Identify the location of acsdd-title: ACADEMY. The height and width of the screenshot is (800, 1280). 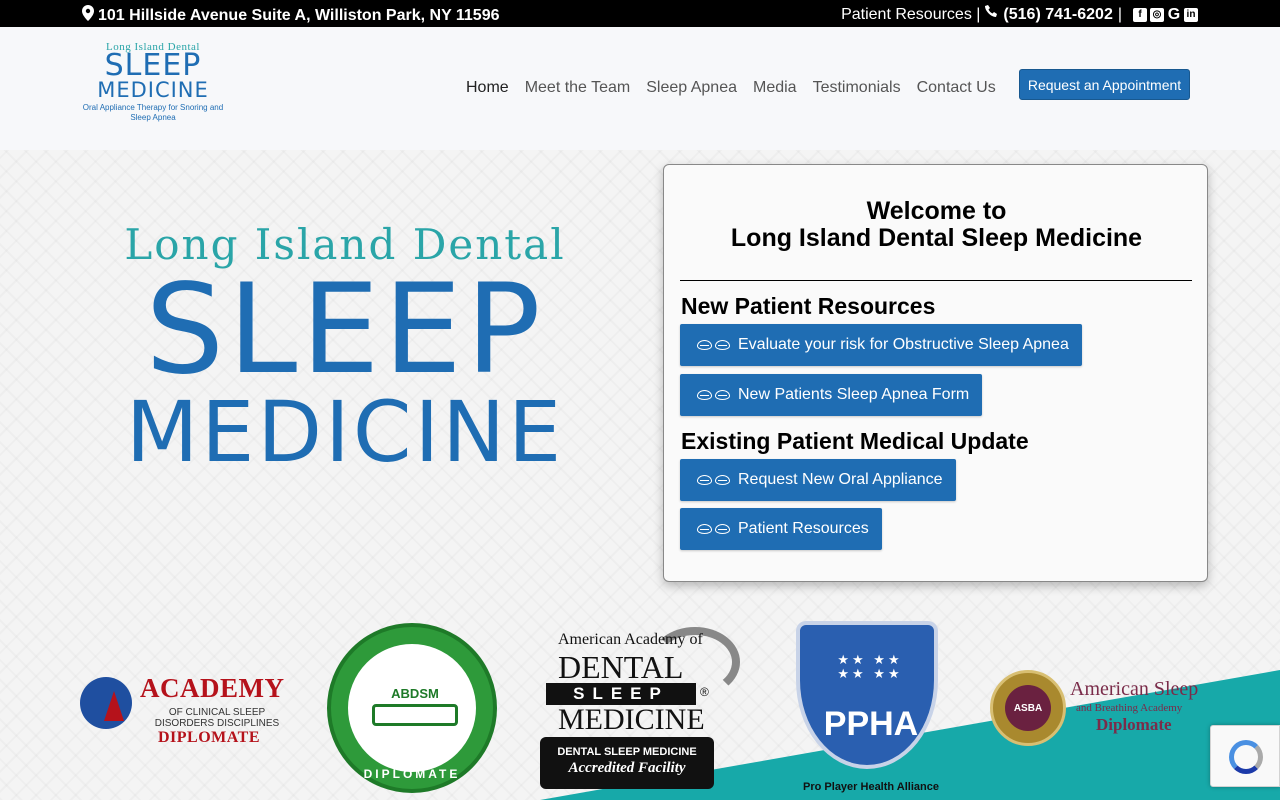
(212, 688).